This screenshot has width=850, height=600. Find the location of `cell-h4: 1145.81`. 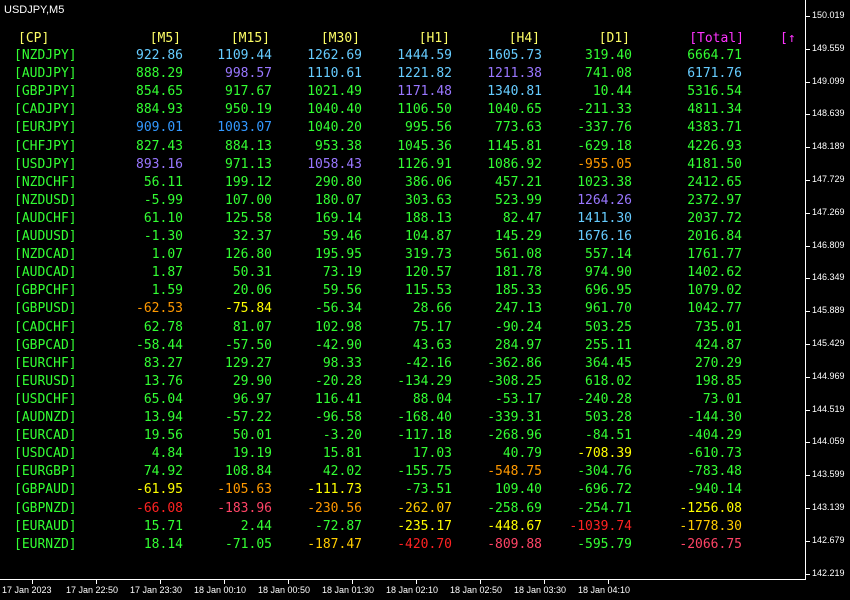

cell-h4: 1145.81 is located at coordinates (514, 146).